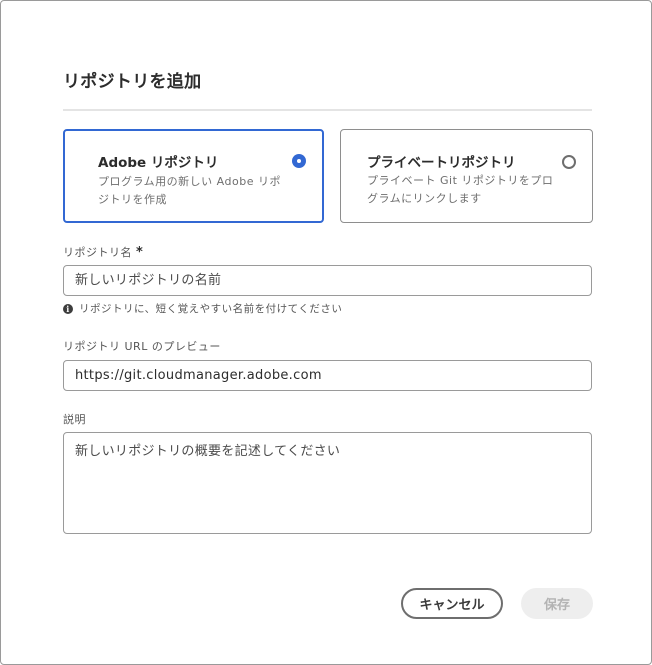  I want to click on private-repository-title: プライベートリポジトリ, so click(441, 163).